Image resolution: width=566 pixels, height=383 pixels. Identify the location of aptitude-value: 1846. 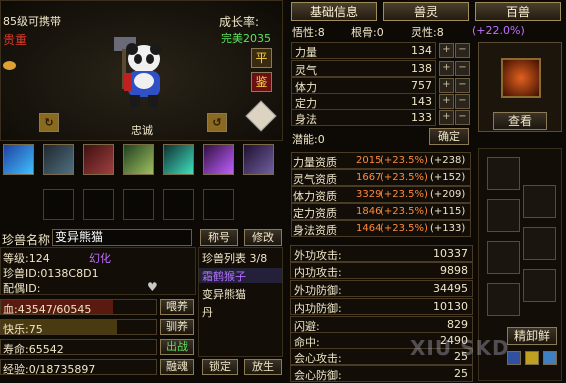
(369, 211).